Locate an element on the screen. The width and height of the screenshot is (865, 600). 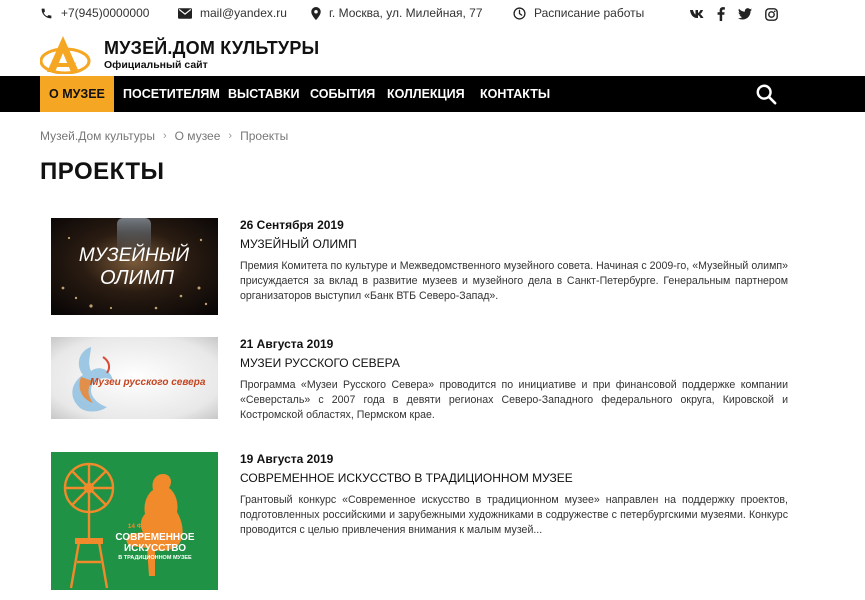
map-pin-icon is located at coordinates (316, 13).